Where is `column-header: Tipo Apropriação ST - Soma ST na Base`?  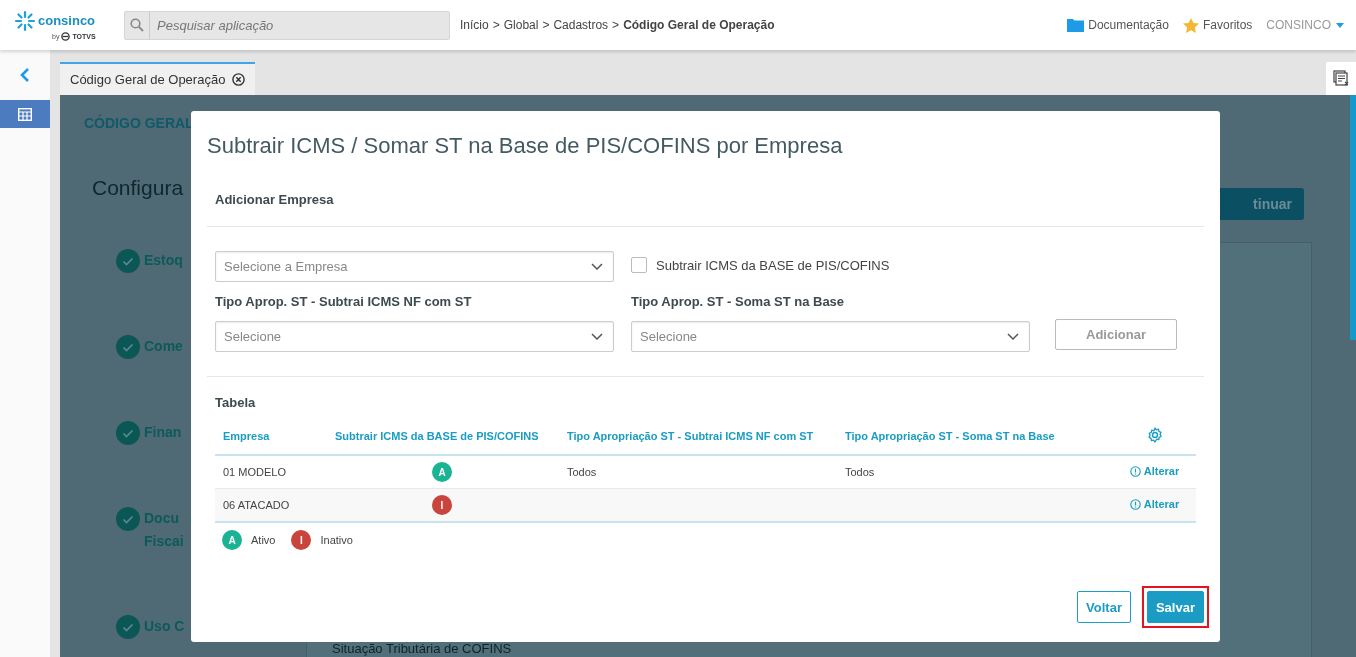 column-header: Tipo Apropriação ST - Soma ST na Base is located at coordinates (975, 436).